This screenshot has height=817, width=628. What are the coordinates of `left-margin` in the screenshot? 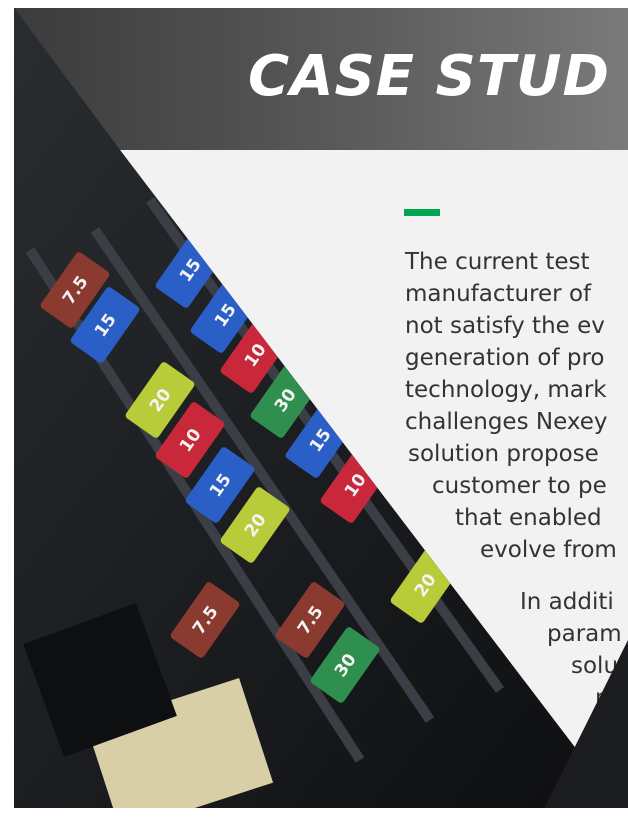 It's located at (7, 408).